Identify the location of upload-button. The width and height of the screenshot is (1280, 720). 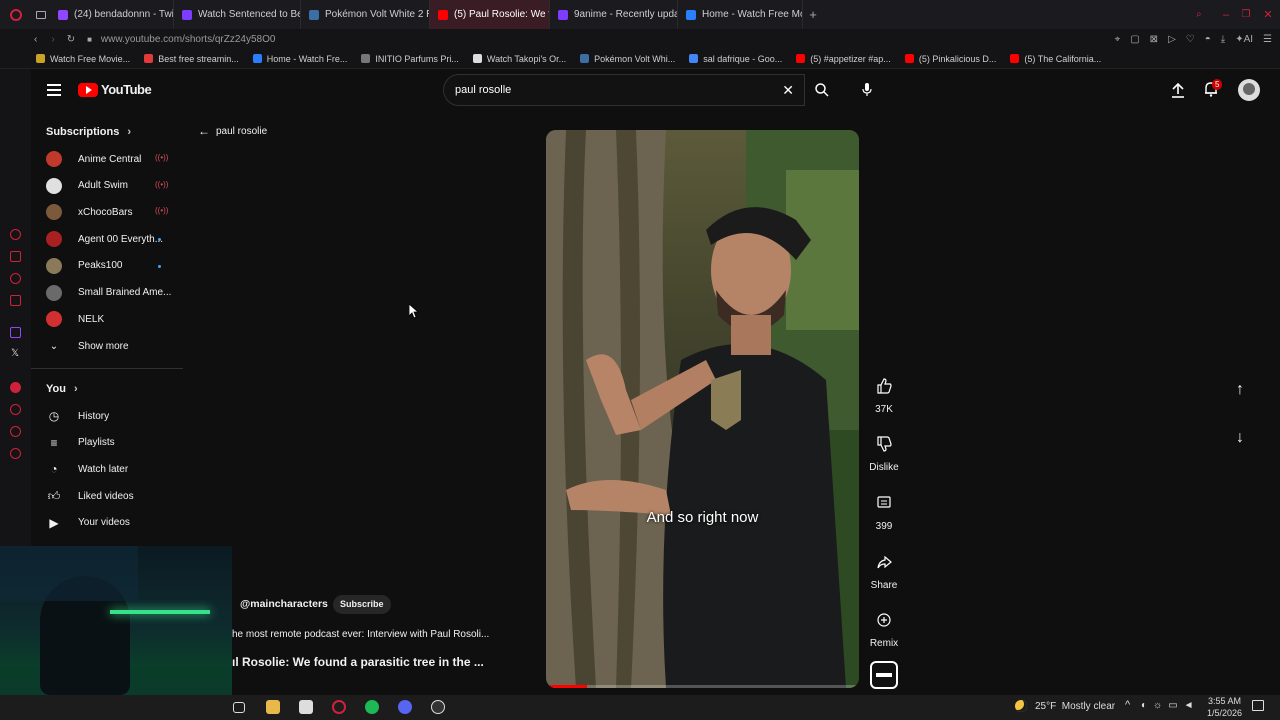
(1178, 90).